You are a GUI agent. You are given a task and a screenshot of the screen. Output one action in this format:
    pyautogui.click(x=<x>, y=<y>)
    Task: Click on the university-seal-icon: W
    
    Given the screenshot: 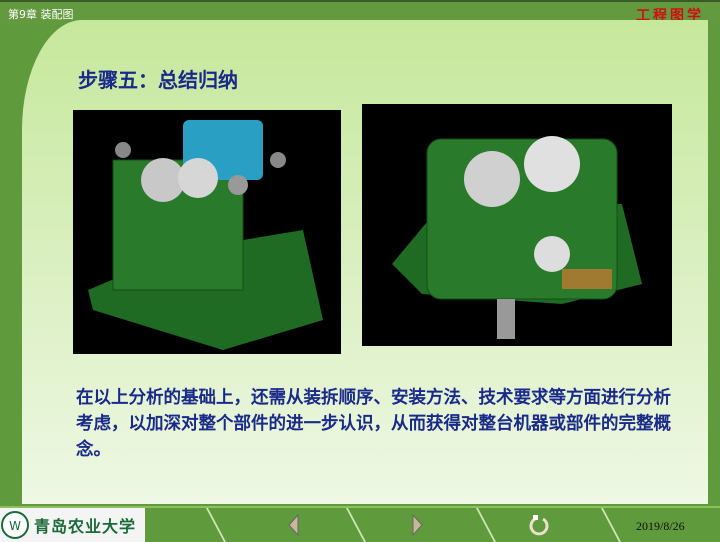 What is the action you would take?
    pyautogui.click(x=15, y=525)
    